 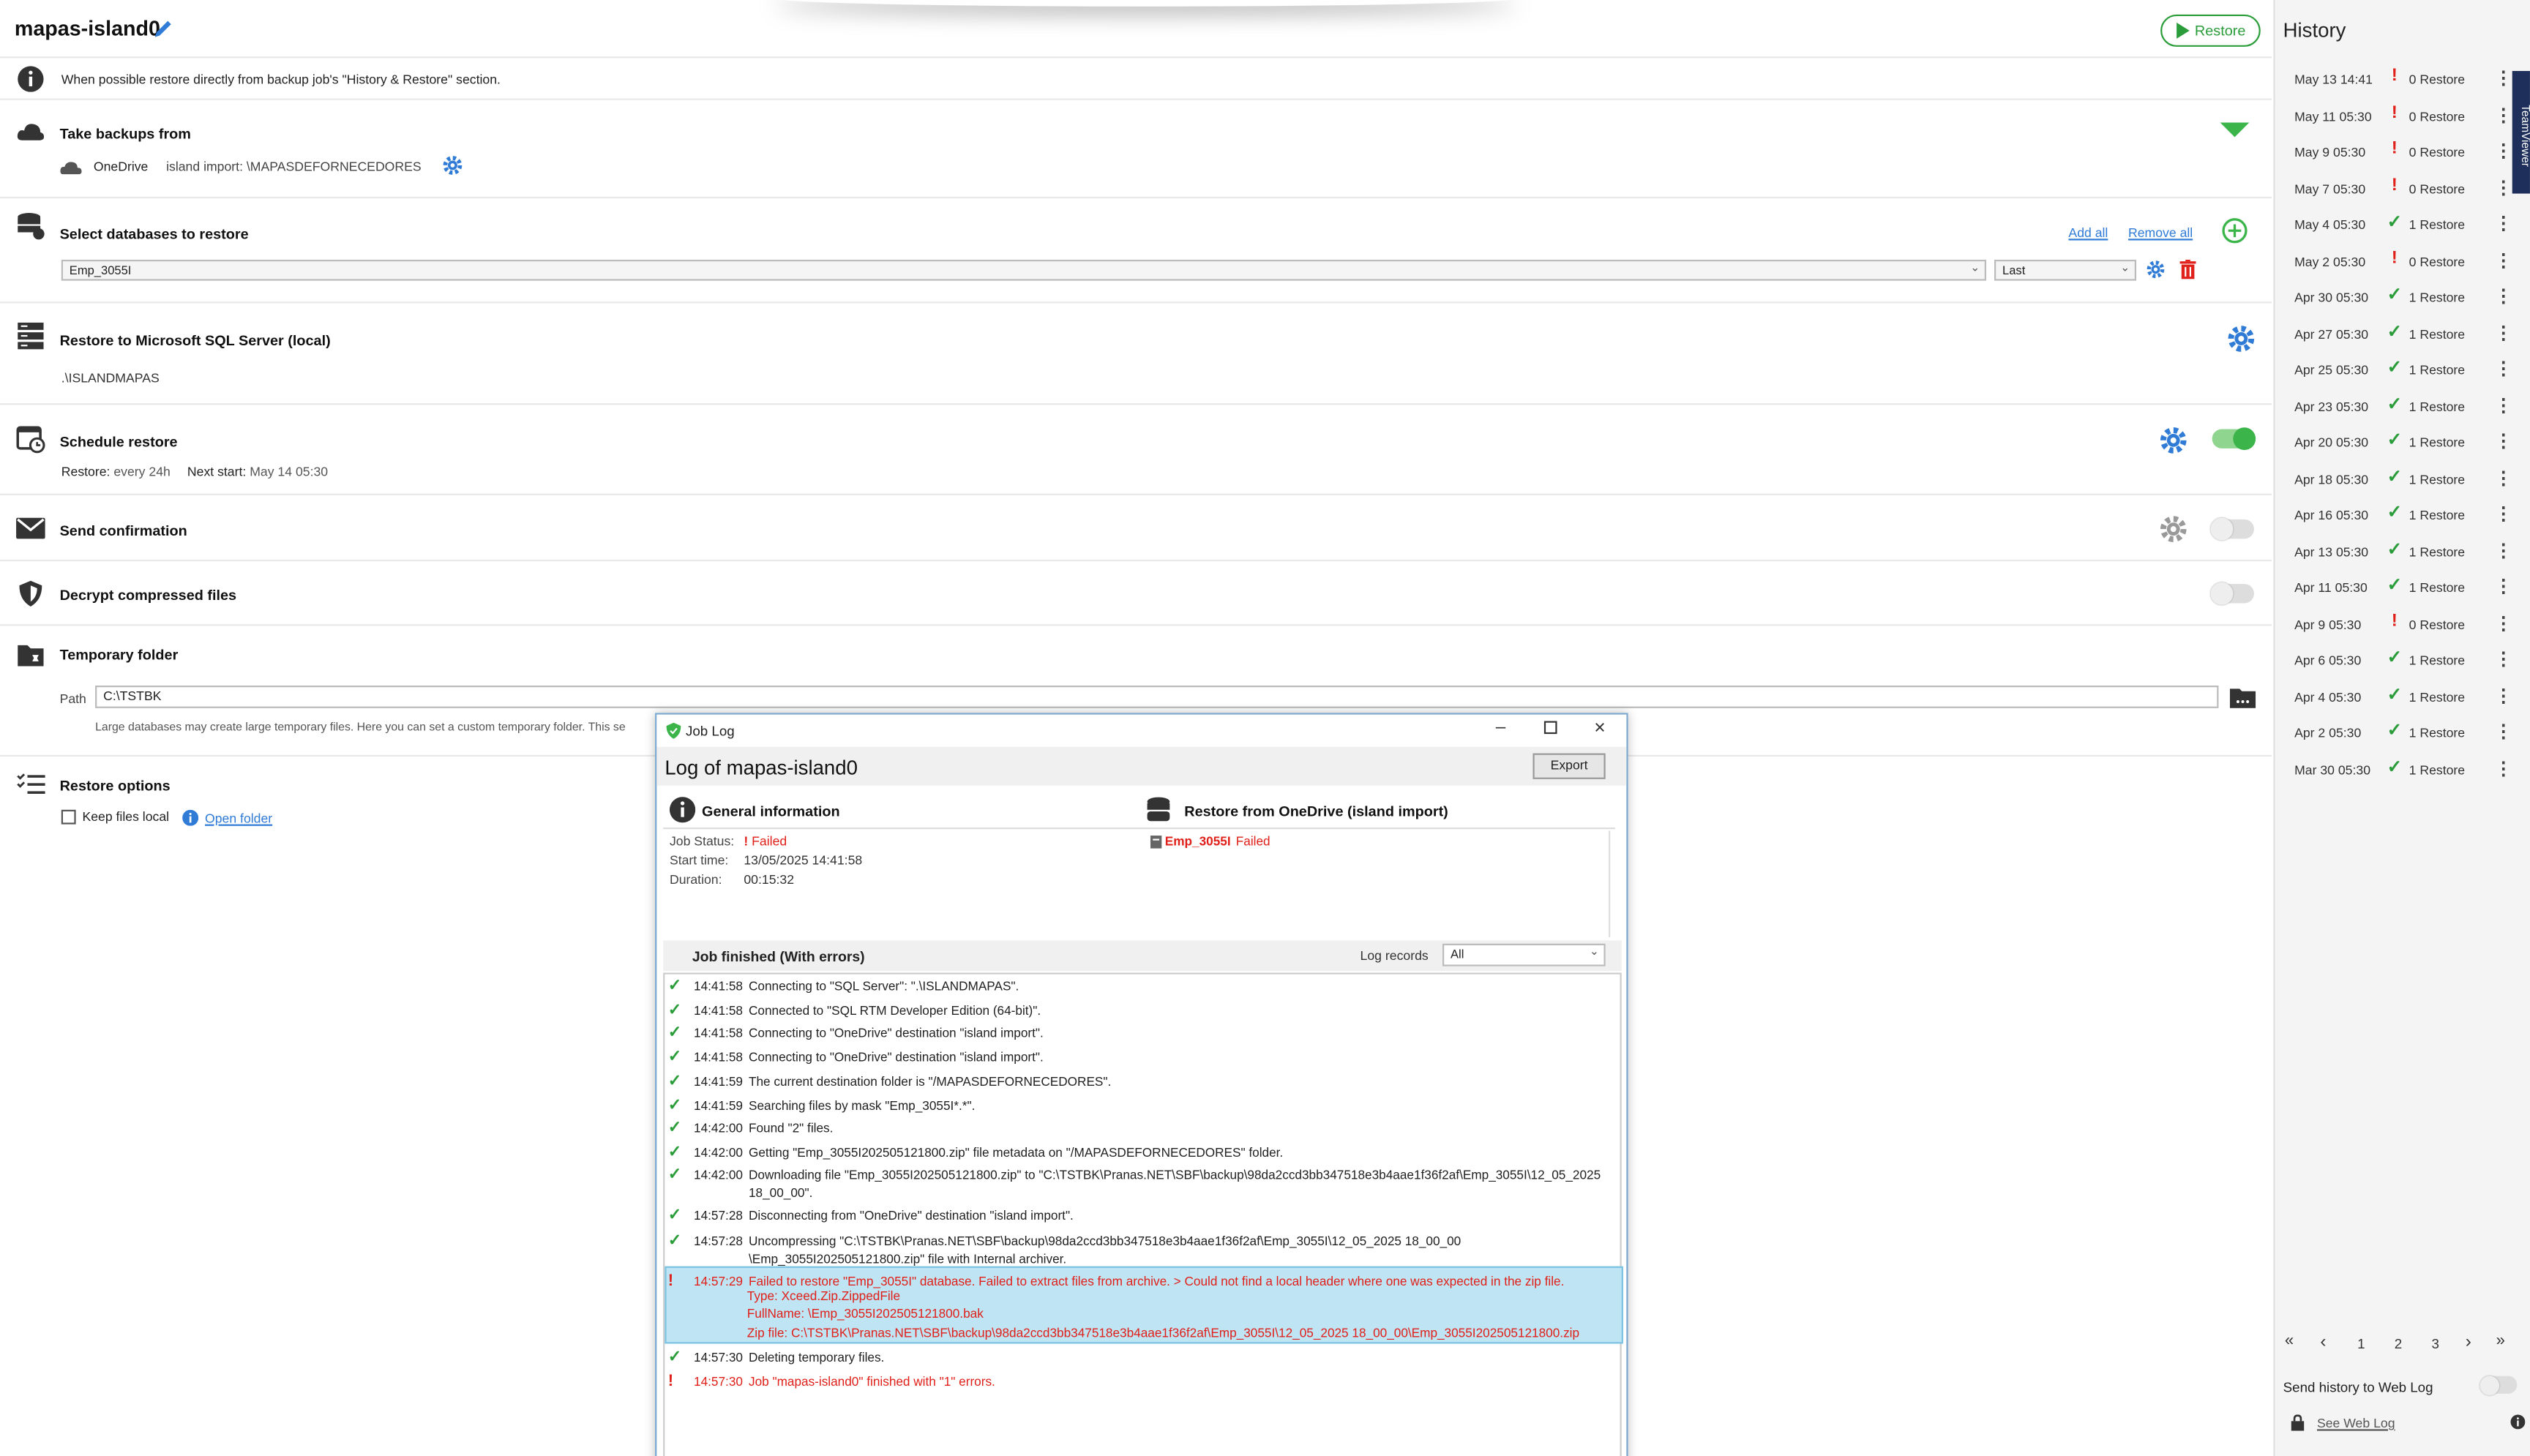 I want to click on envelope-icon, so click(x=31, y=528).